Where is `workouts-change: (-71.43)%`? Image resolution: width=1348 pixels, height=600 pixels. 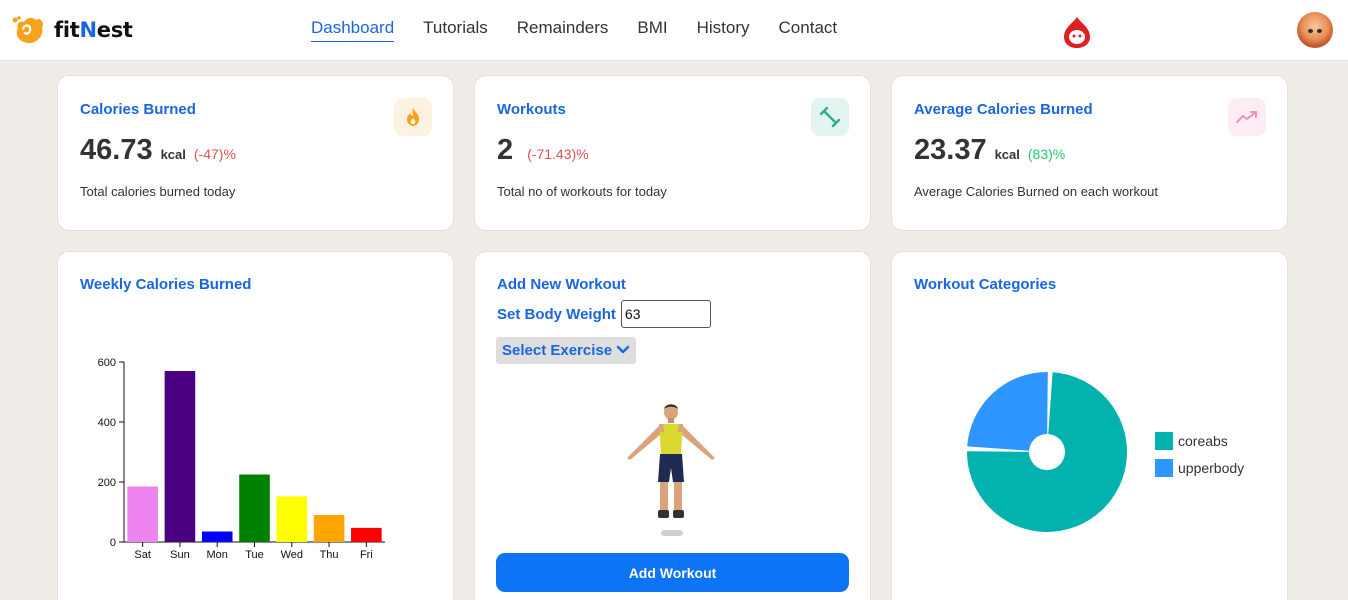
workouts-change: (-71.43)% is located at coordinates (558, 154).